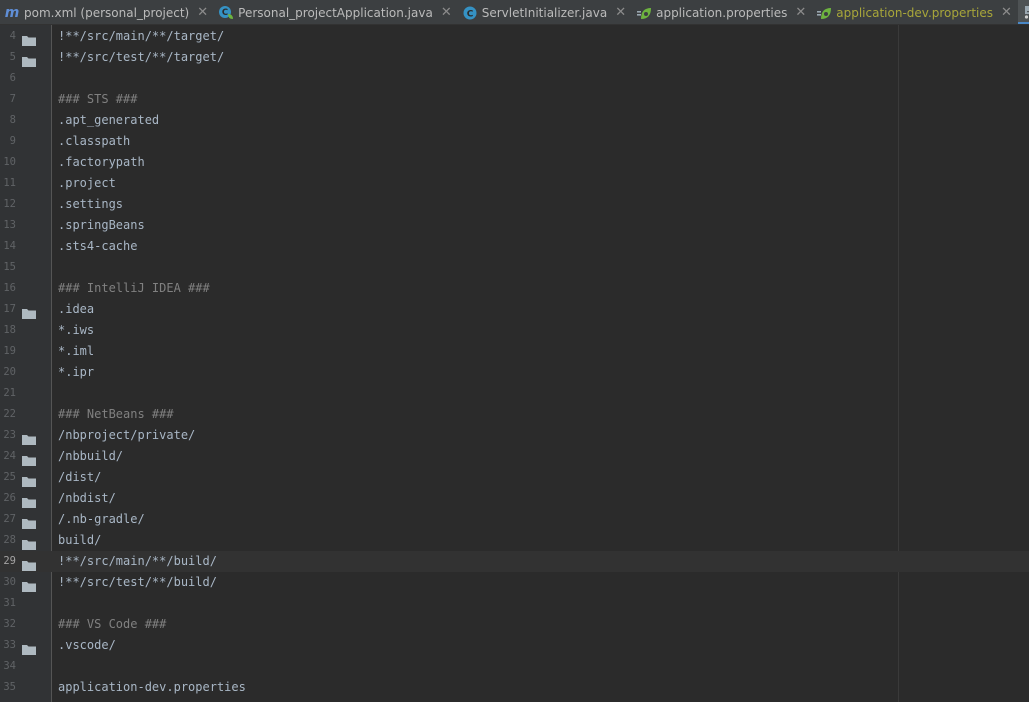  I want to click on code-line: 11 .project, so click(514, 183).